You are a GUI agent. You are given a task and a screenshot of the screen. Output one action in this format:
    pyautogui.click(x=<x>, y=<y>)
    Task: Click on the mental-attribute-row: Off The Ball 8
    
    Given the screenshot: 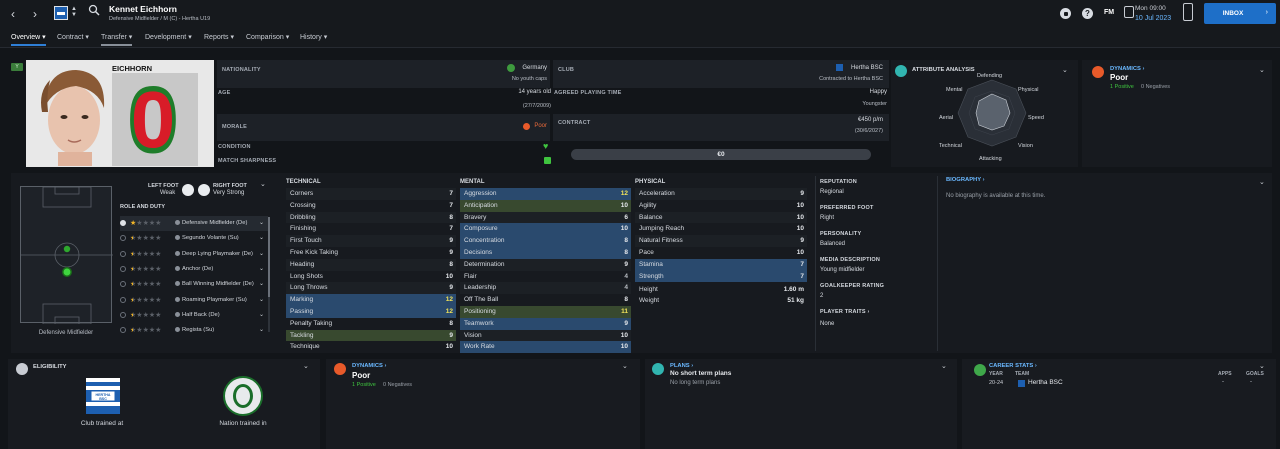 What is the action you would take?
    pyautogui.click(x=545, y=300)
    